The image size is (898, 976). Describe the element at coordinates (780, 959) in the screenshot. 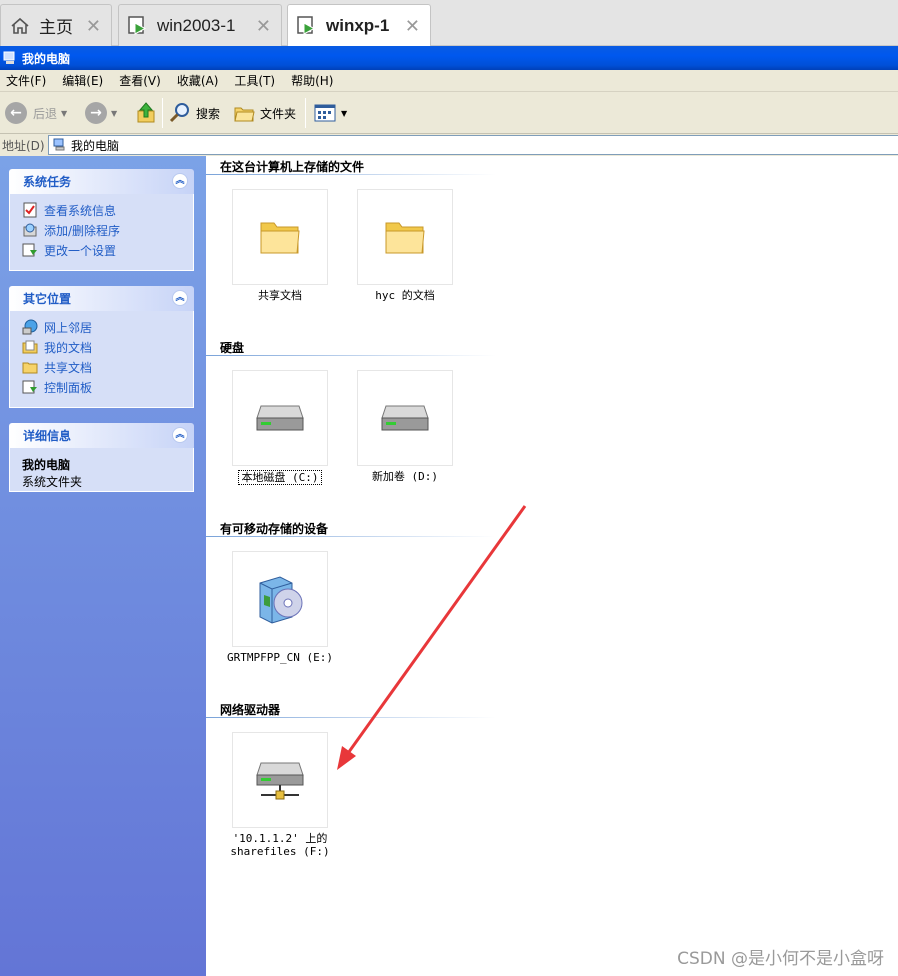

I see `watermark: CSDN @是小何不是小盒呀` at that location.